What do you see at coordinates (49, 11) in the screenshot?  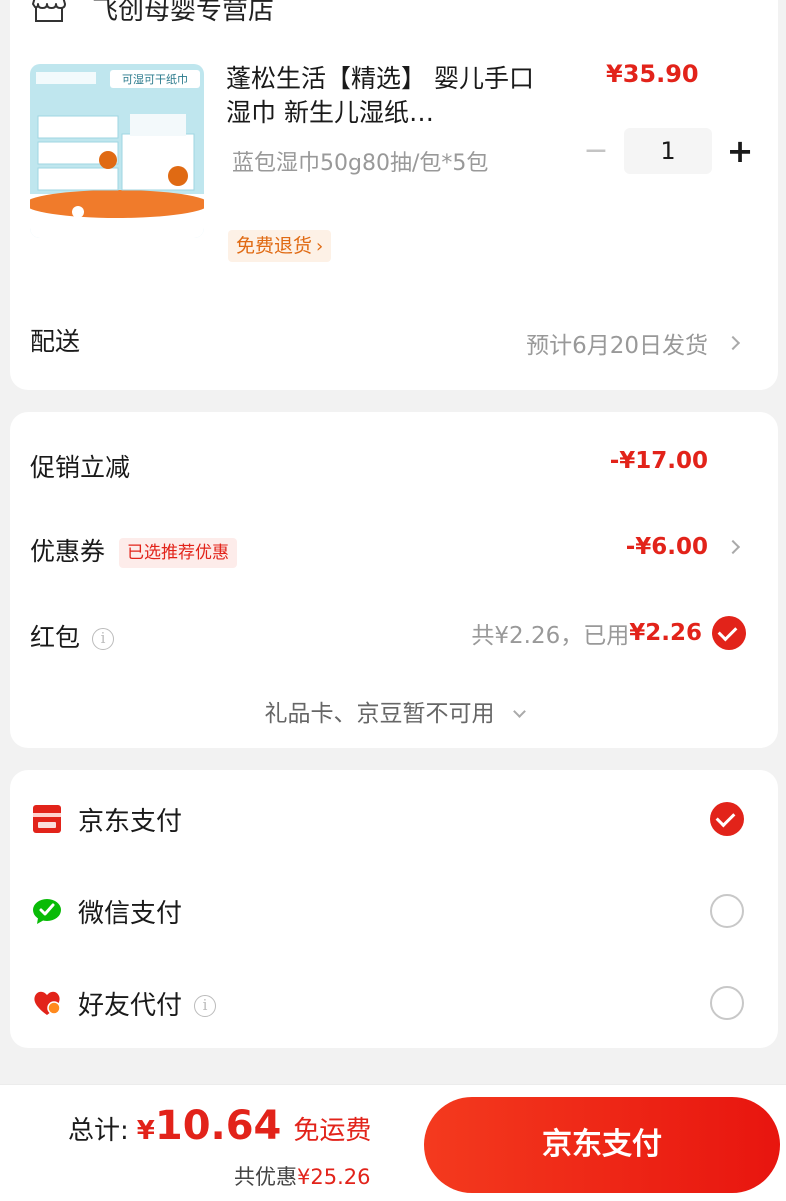 I see `store-icon` at bounding box center [49, 11].